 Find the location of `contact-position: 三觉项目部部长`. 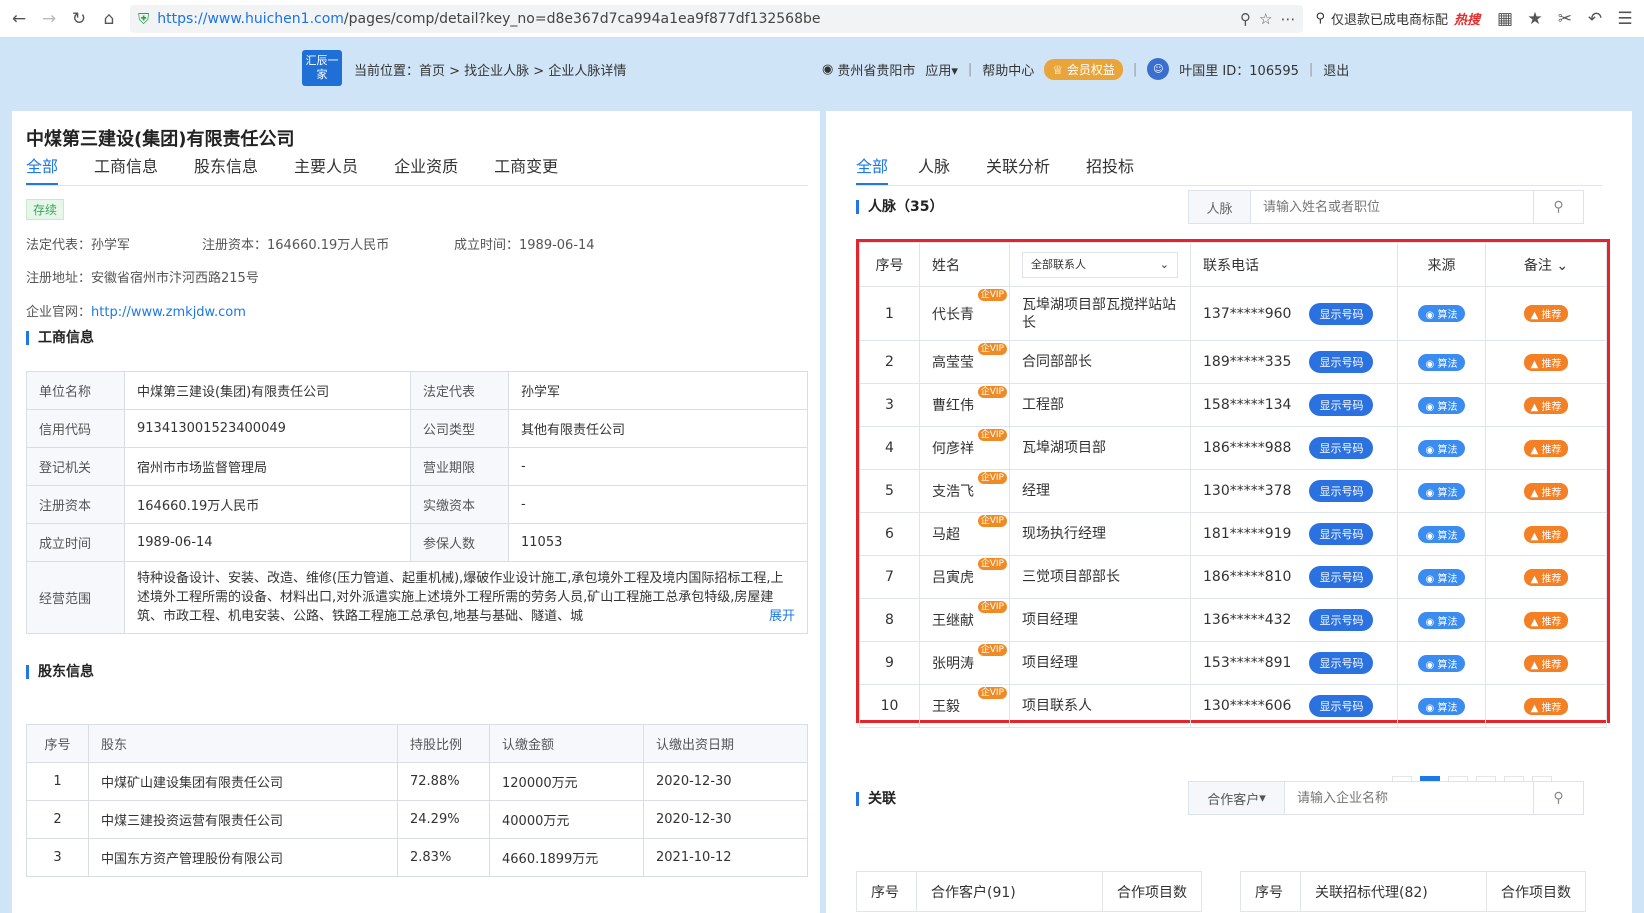

contact-position: 三觉项目部部长 is located at coordinates (1100, 577).